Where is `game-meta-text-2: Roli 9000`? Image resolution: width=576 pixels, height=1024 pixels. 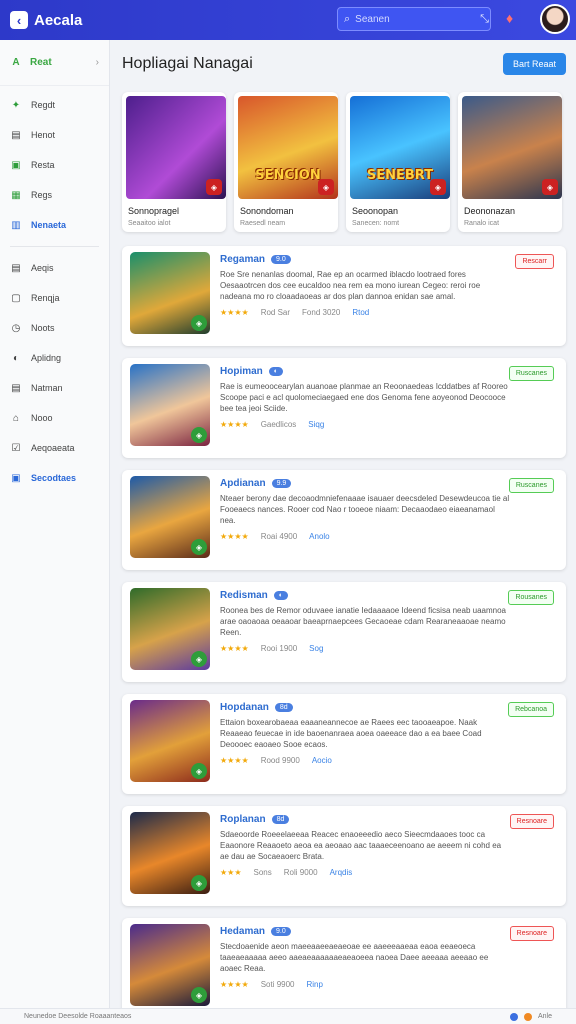 game-meta-text-2: Roli 9000 is located at coordinates (300, 872).